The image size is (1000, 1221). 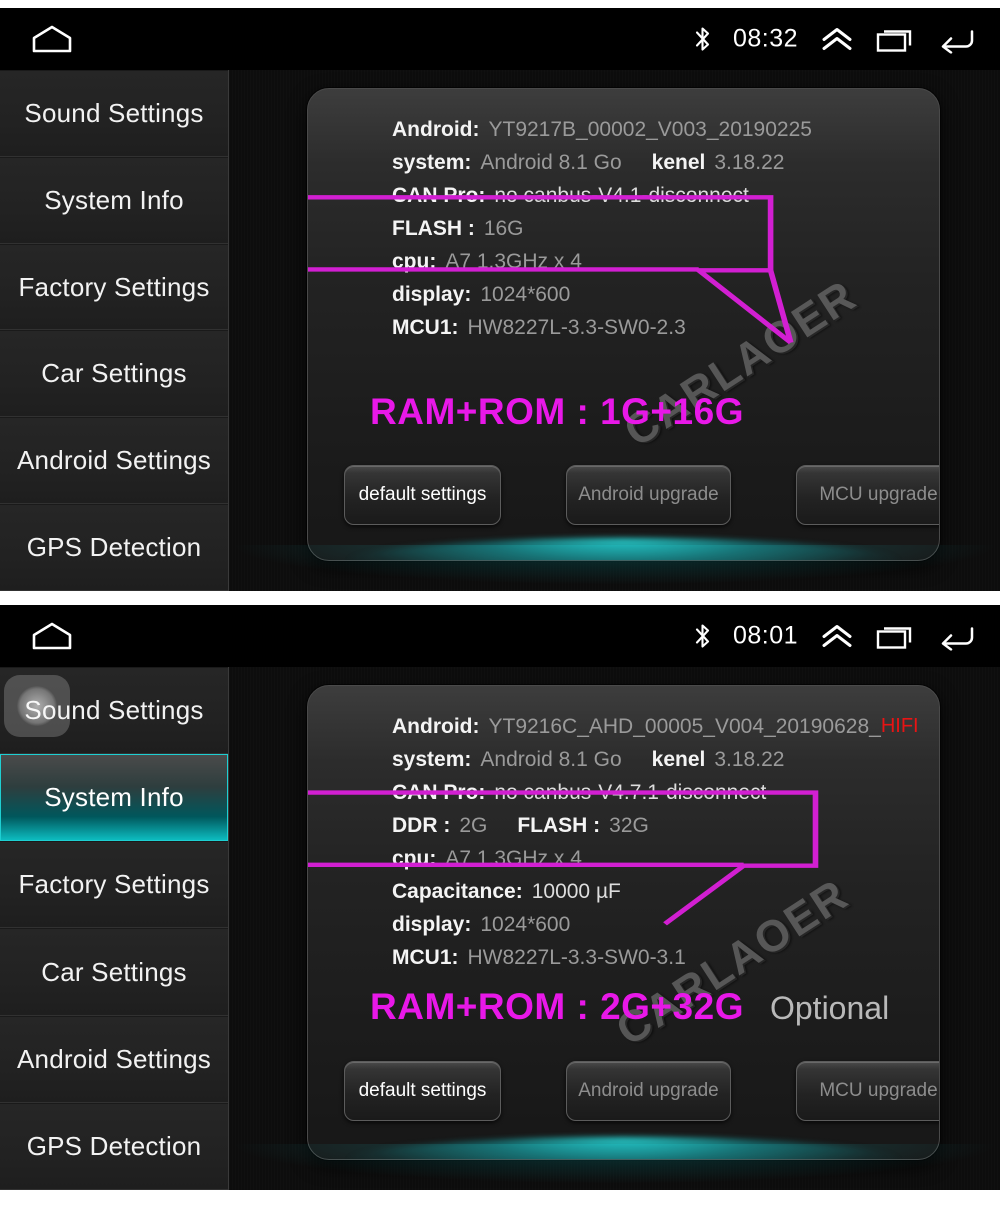 What do you see at coordinates (576, 327) in the screenshot?
I see `info-value: HW8227L-3.3-SW0-2.3` at bounding box center [576, 327].